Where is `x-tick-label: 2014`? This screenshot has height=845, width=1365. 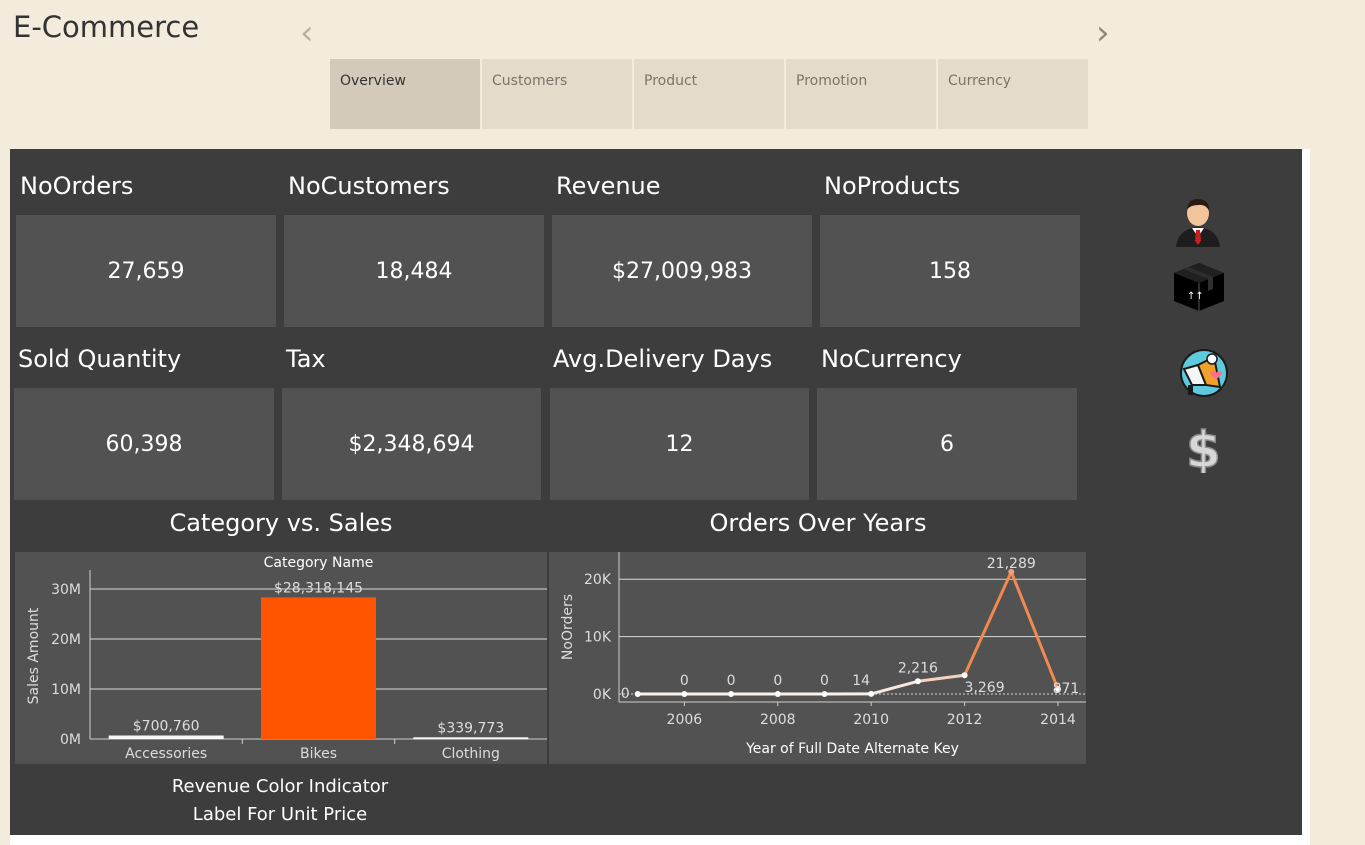
x-tick-label: 2014 is located at coordinates (1058, 720).